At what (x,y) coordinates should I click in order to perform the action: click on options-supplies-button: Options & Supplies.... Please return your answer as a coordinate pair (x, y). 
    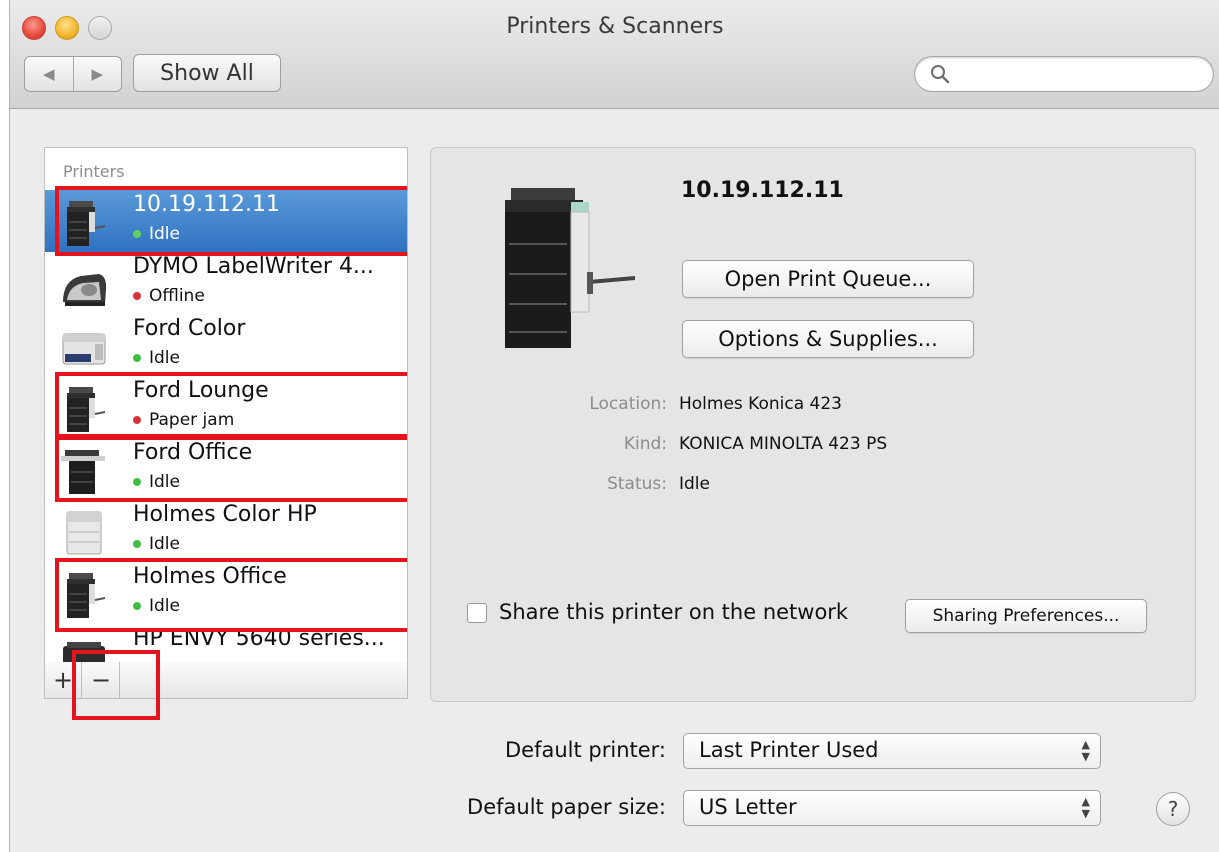
    Looking at the image, I should click on (828, 339).